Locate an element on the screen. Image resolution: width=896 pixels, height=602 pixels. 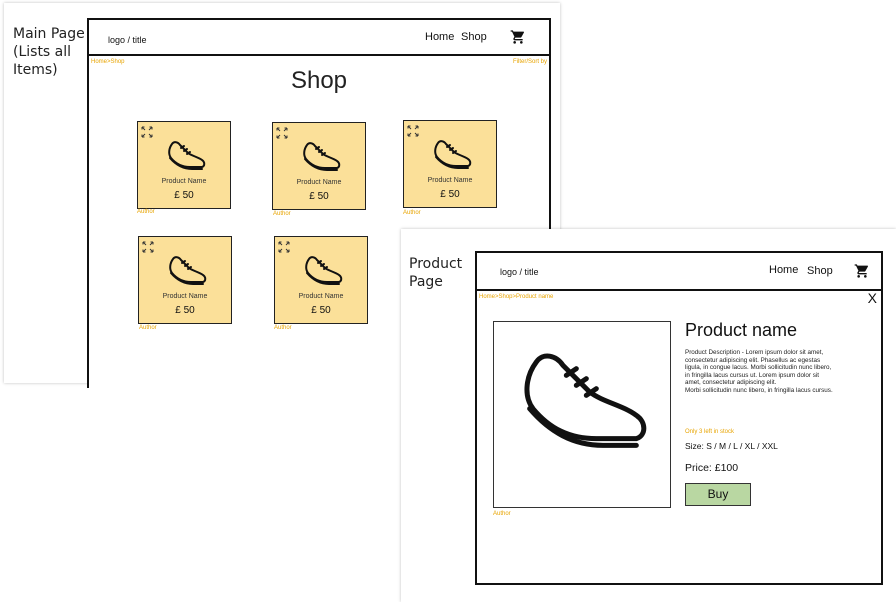
size-selector: Size: S / M / L / XL / XXL is located at coordinates (731, 446).